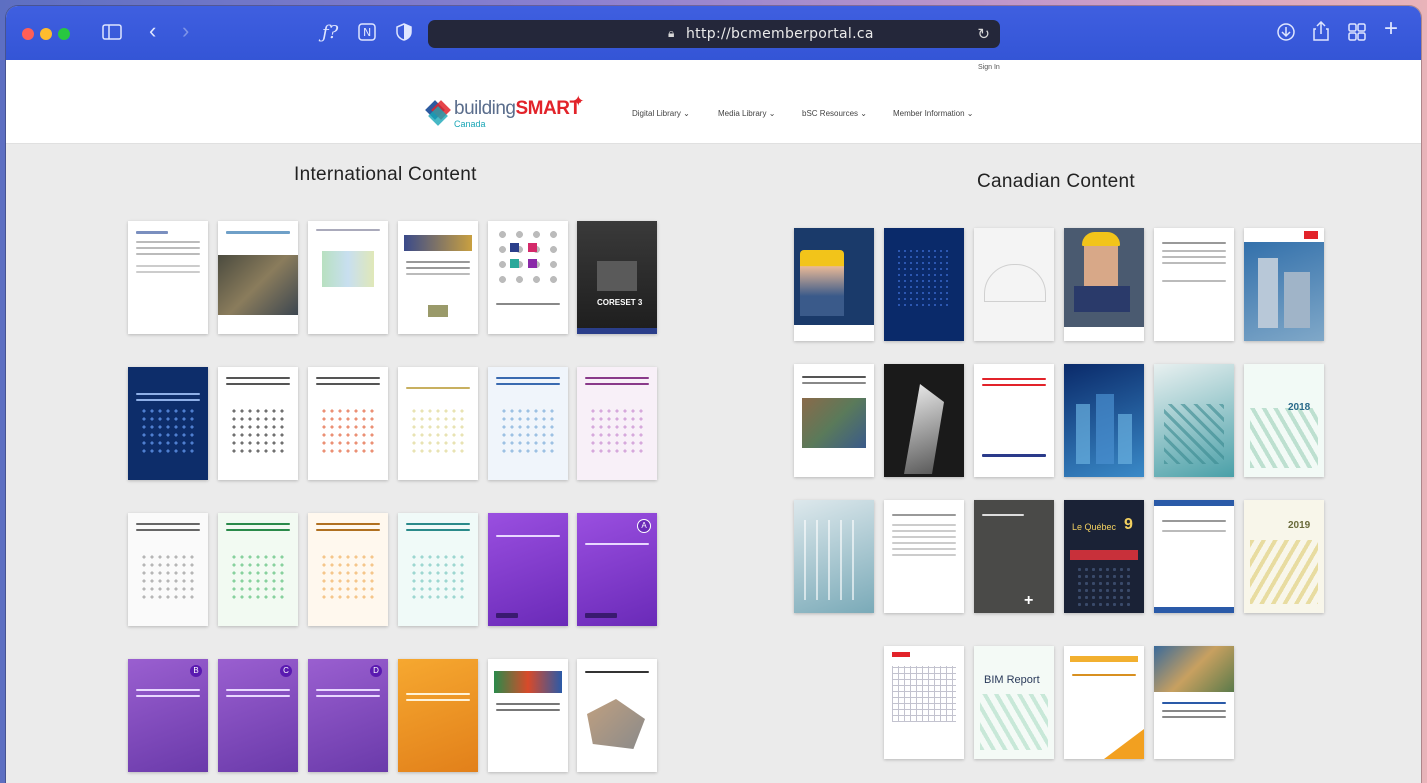 This screenshot has width=1427, height=783. Describe the element at coordinates (376, 671) in the screenshot. I see `badge-d: D` at that location.